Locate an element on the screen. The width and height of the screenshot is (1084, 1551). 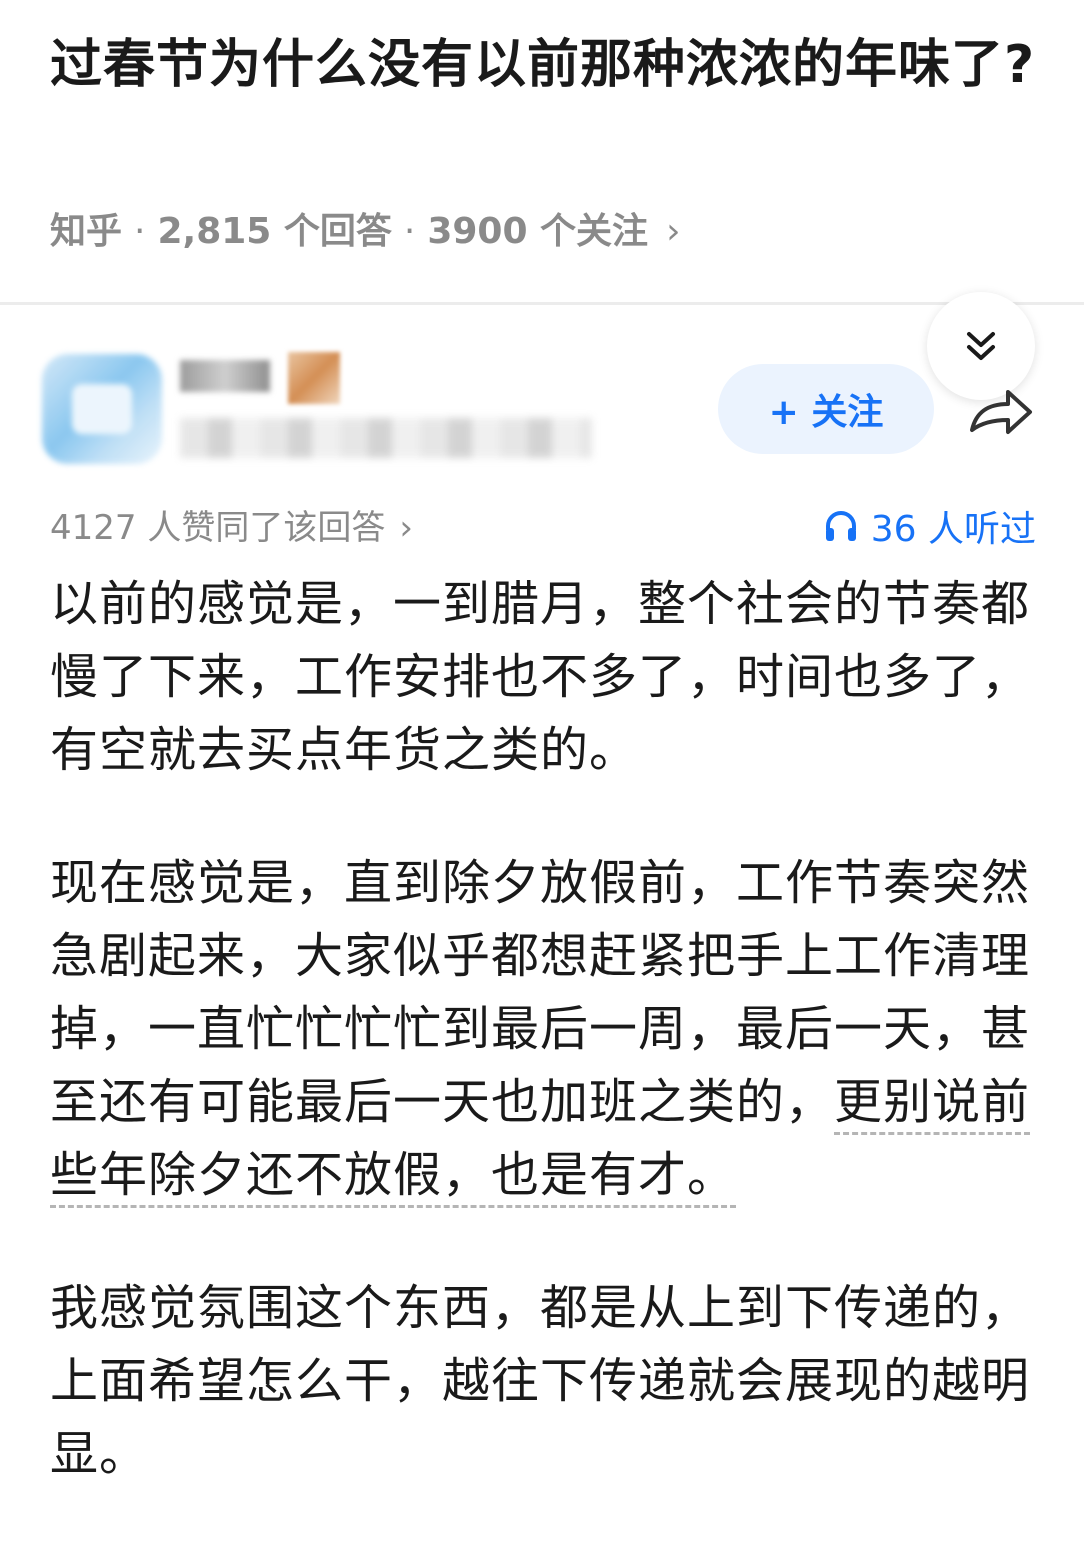
follower-count: 3900 个关注 is located at coordinates (538, 231).